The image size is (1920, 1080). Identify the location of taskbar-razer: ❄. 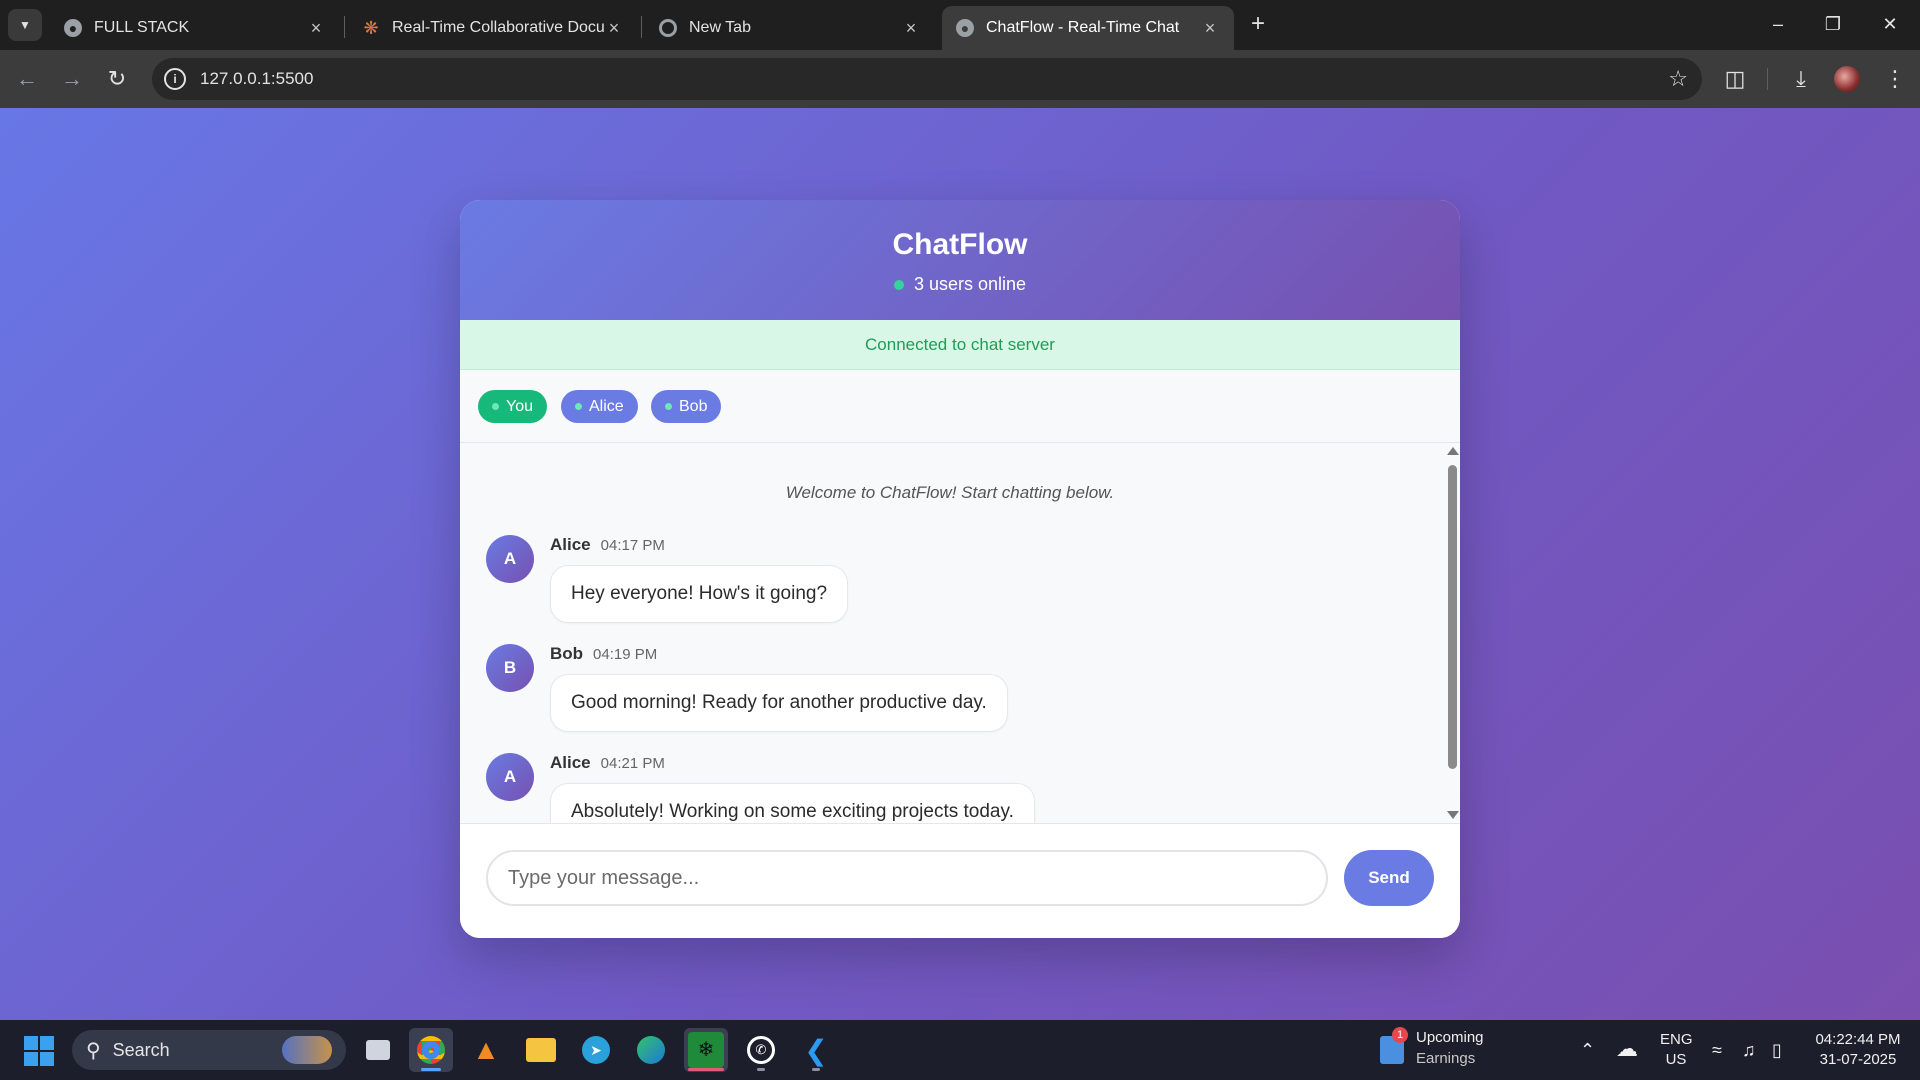
(706, 1050).